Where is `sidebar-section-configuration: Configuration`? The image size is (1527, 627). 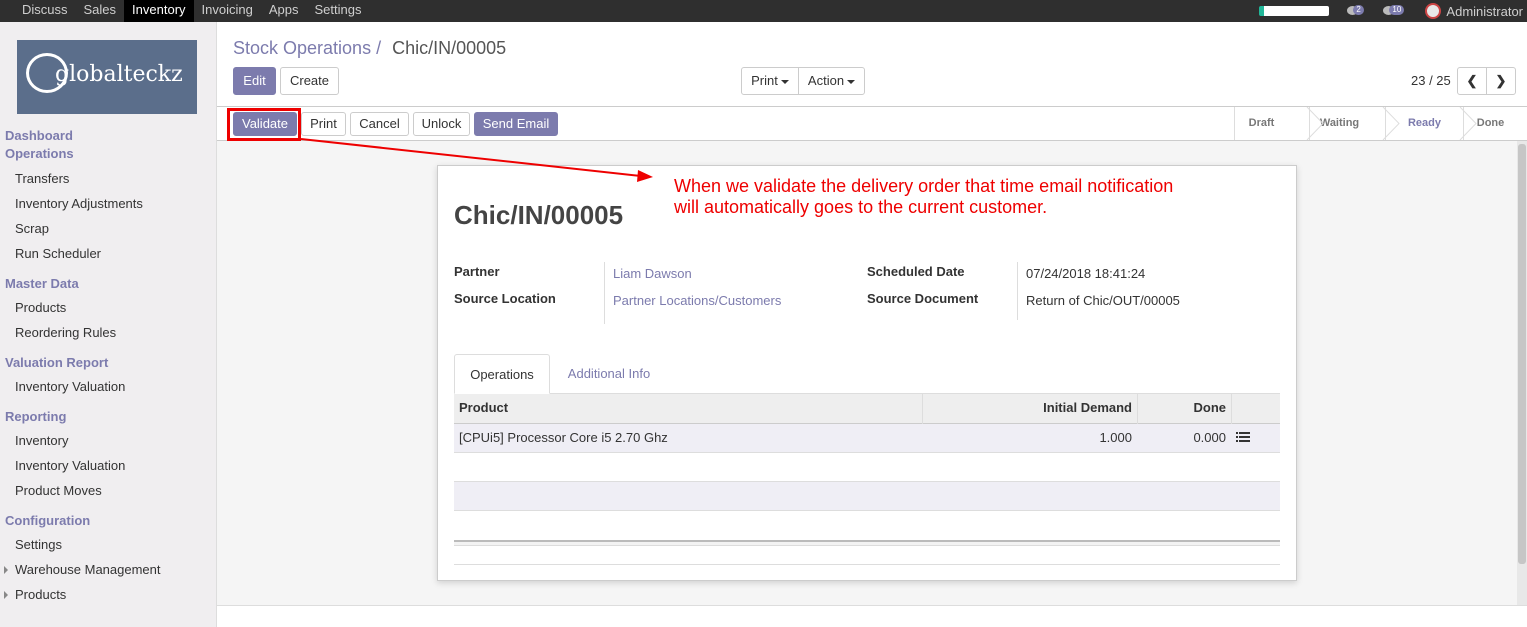
sidebar-section-configuration: Configuration is located at coordinates (48, 520).